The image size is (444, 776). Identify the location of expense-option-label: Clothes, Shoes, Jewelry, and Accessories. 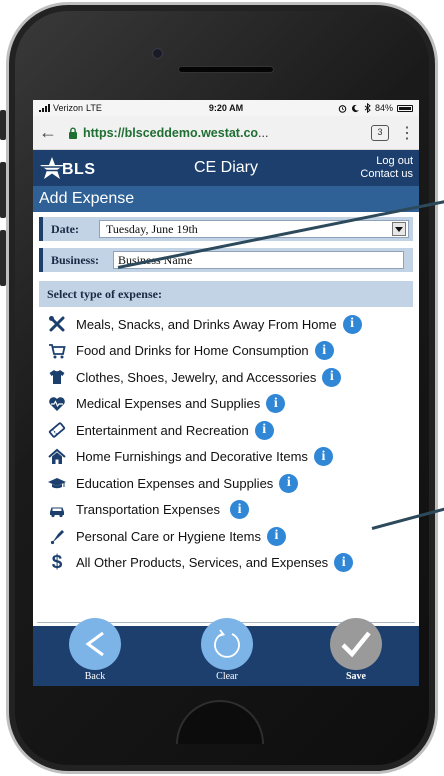
(196, 377).